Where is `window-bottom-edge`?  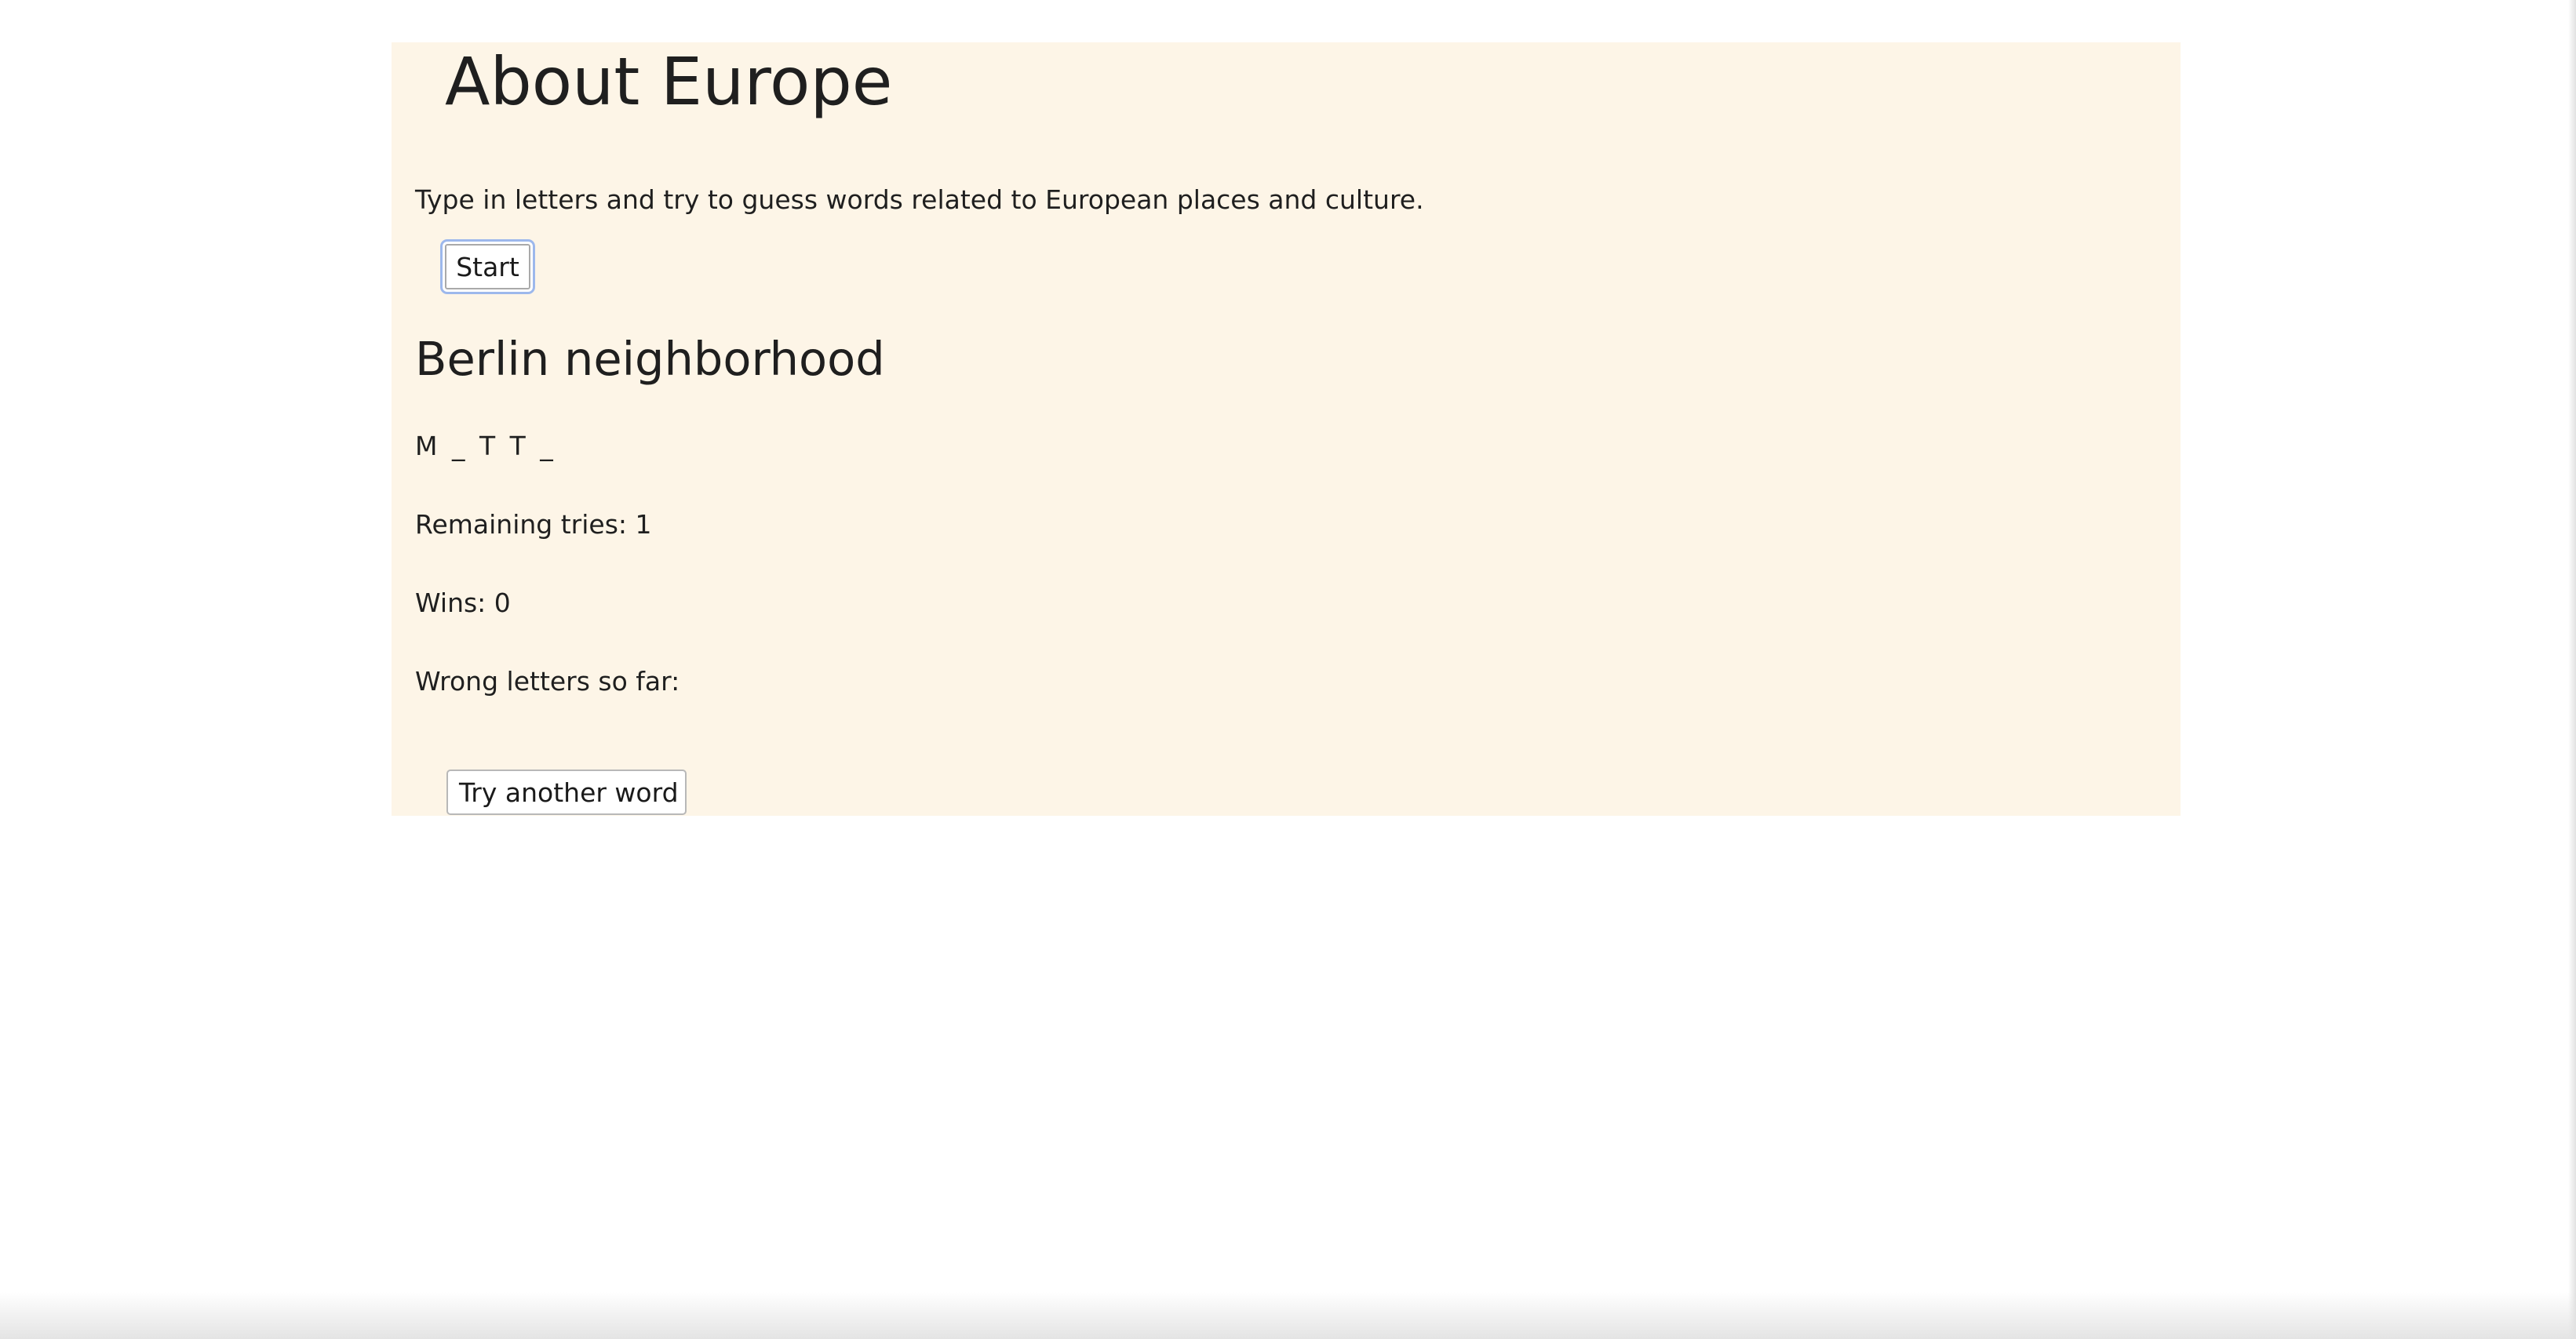
window-bottom-edge is located at coordinates (1288, 1315).